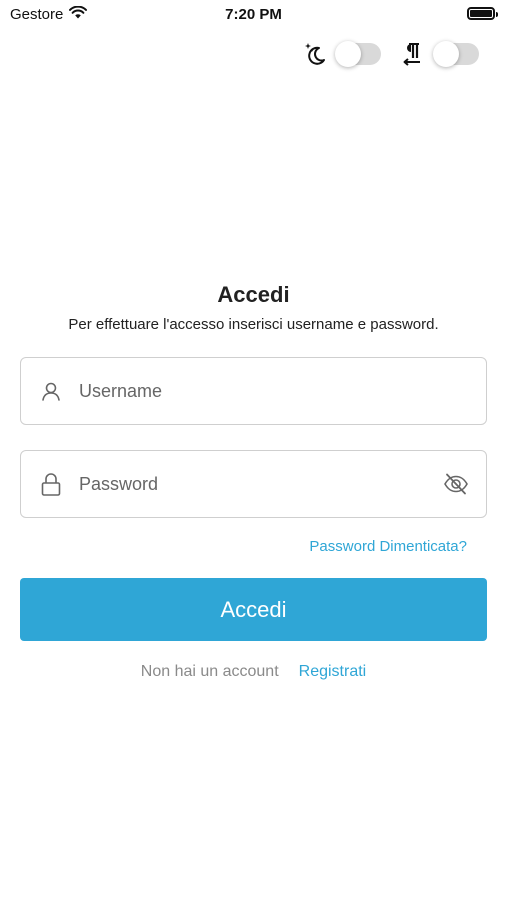  What do you see at coordinates (390, 54) in the screenshot?
I see `settings-toolbar` at bounding box center [390, 54].